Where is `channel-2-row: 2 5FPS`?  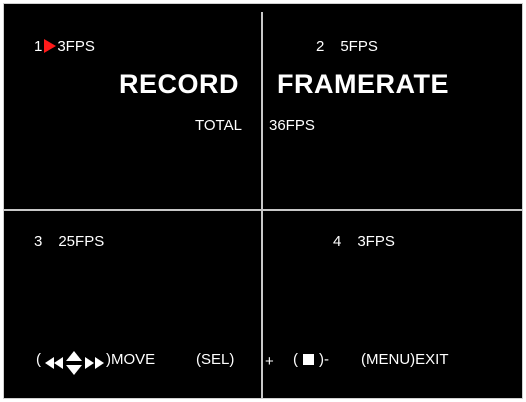
channel-2-row: 2 5FPS is located at coordinates (347, 47).